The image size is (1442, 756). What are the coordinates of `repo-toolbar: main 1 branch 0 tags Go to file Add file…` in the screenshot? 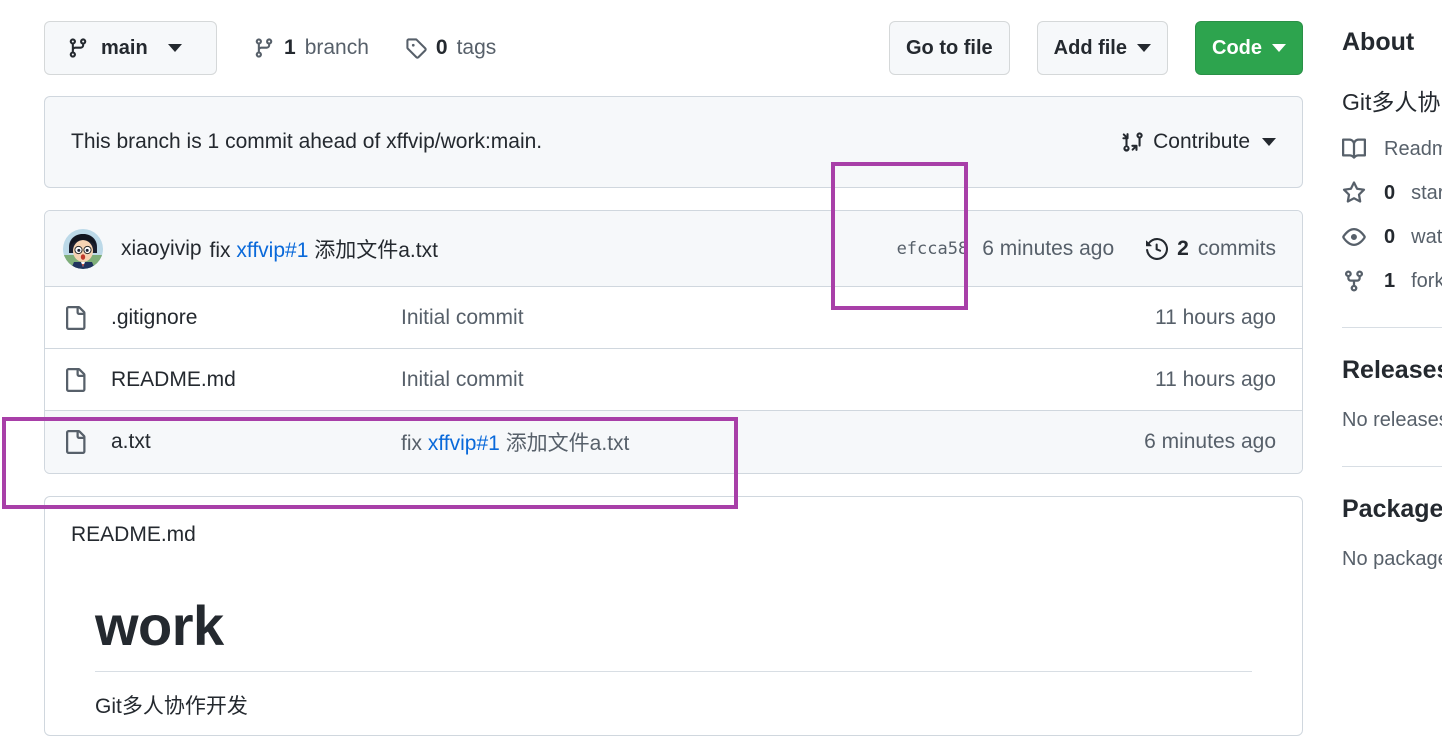 It's located at (673, 48).